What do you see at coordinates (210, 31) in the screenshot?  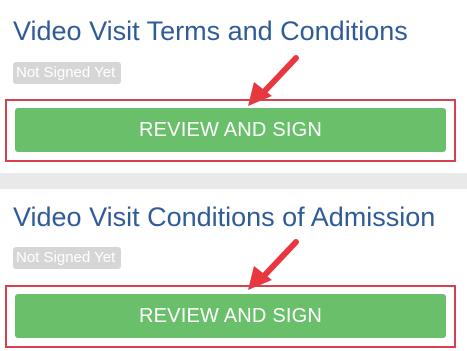 I see `document-title: Video Visit Terms and Conditions` at bounding box center [210, 31].